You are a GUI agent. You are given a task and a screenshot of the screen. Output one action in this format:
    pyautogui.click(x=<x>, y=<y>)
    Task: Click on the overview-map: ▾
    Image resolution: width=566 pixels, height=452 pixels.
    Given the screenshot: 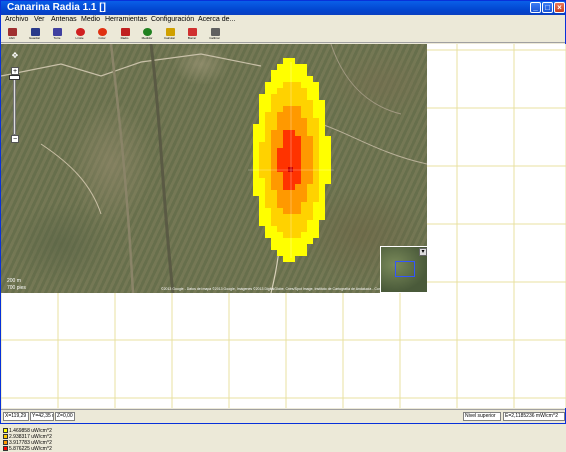 What is the action you would take?
    pyautogui.click(x=403, y=269)
    